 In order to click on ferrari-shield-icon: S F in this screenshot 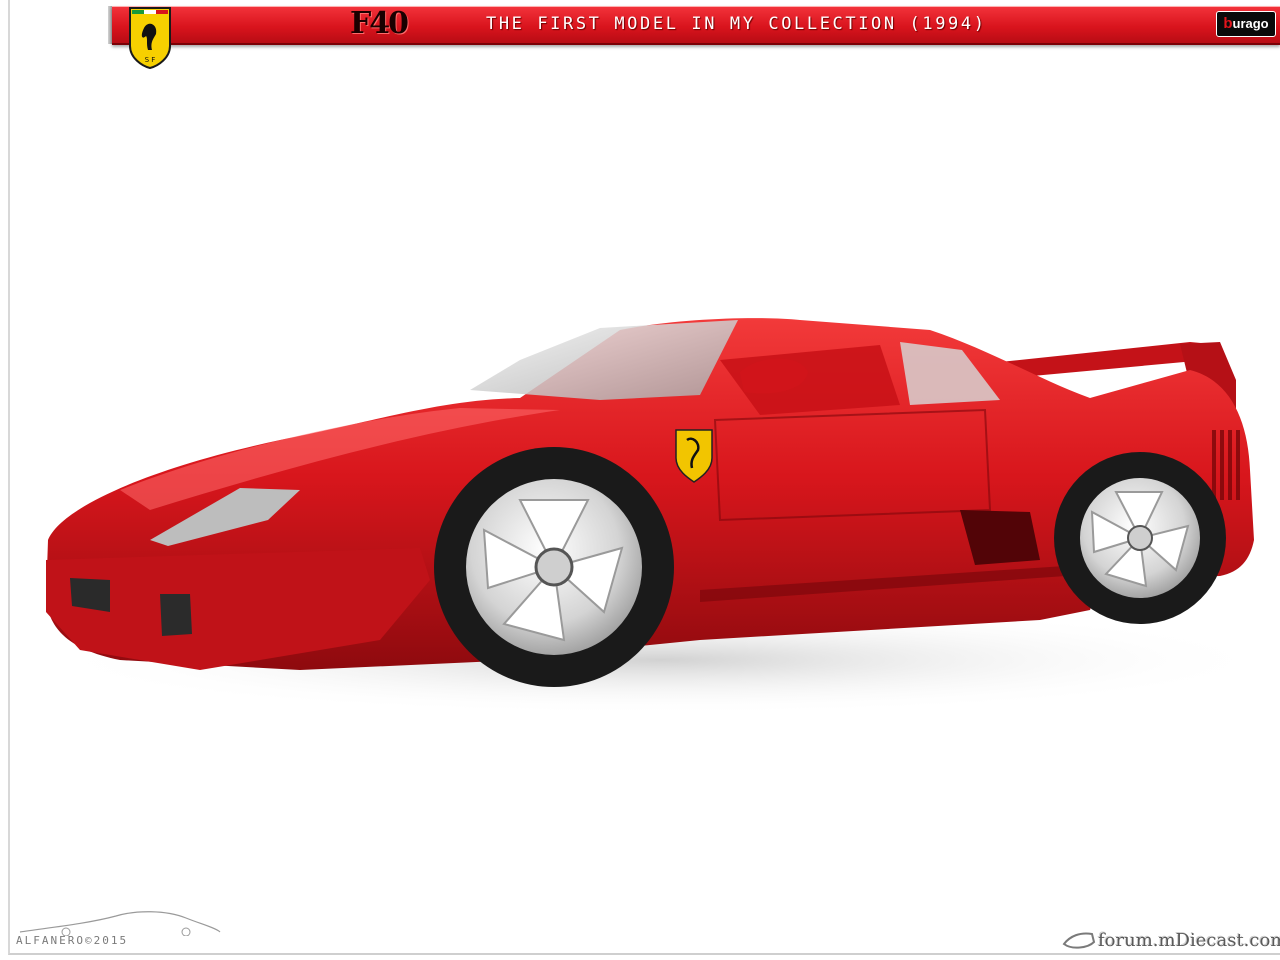, I will do `click(150, 38)`.